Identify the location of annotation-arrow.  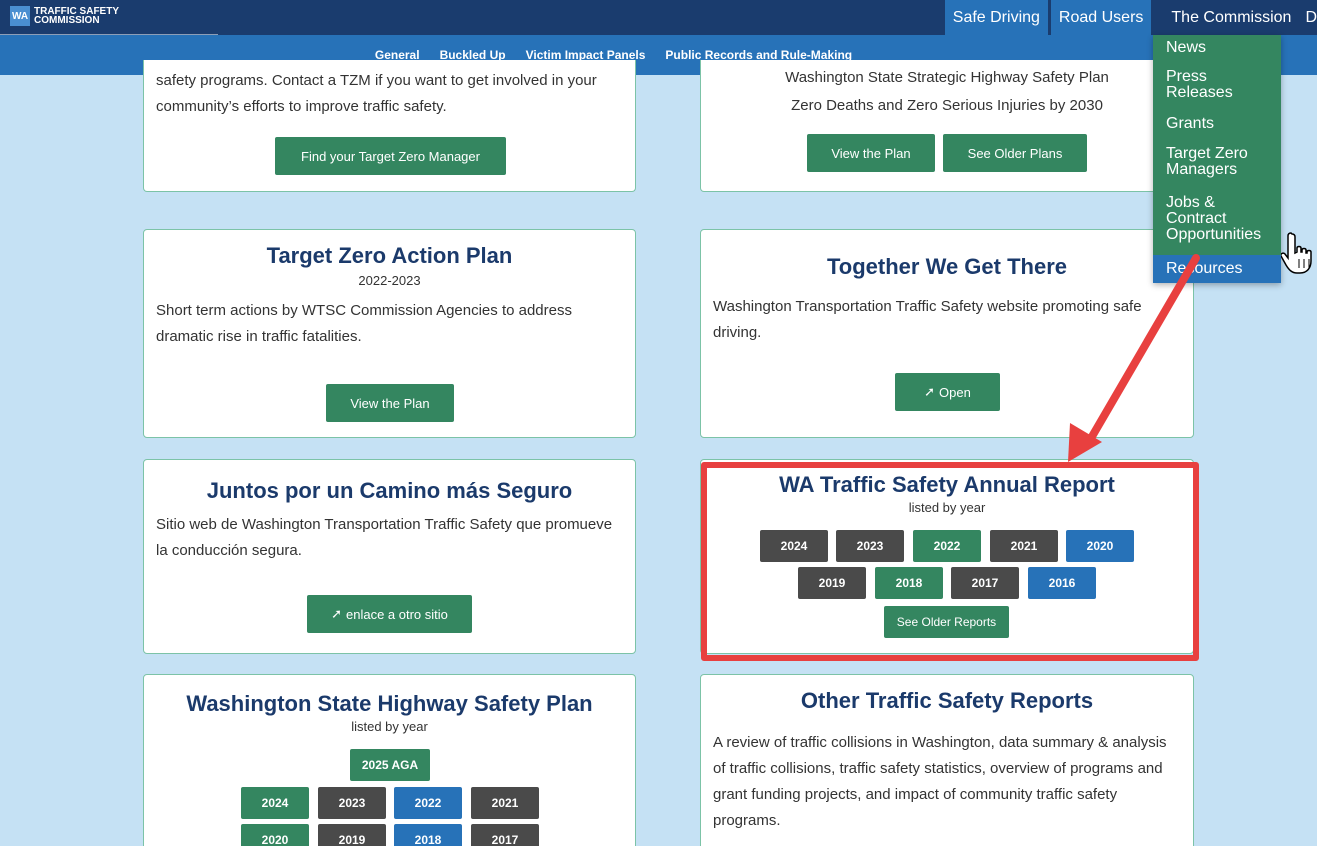
(1134, 358).